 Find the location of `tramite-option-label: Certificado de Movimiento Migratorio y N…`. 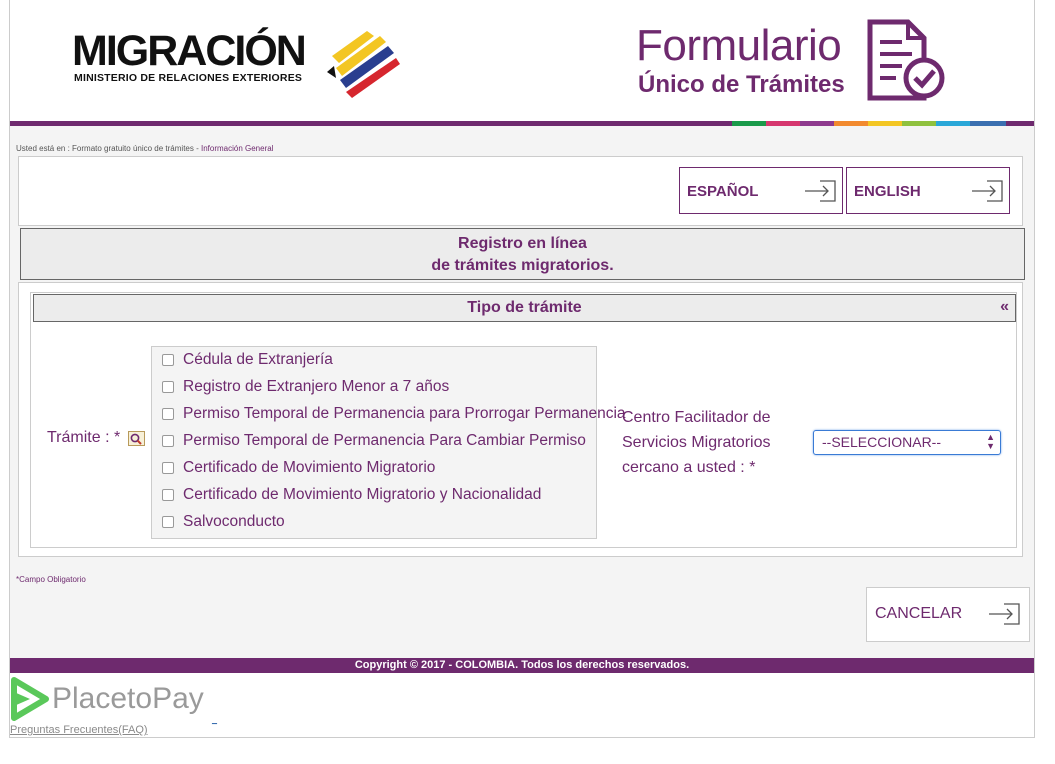

tramite-option-label: Certificado de Movimiento Migratorio y N… is located at coordinates (362, 494).